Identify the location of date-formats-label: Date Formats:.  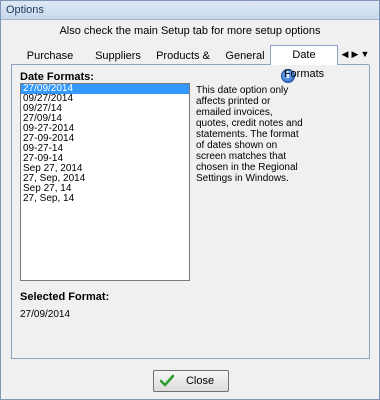
(57, 77).